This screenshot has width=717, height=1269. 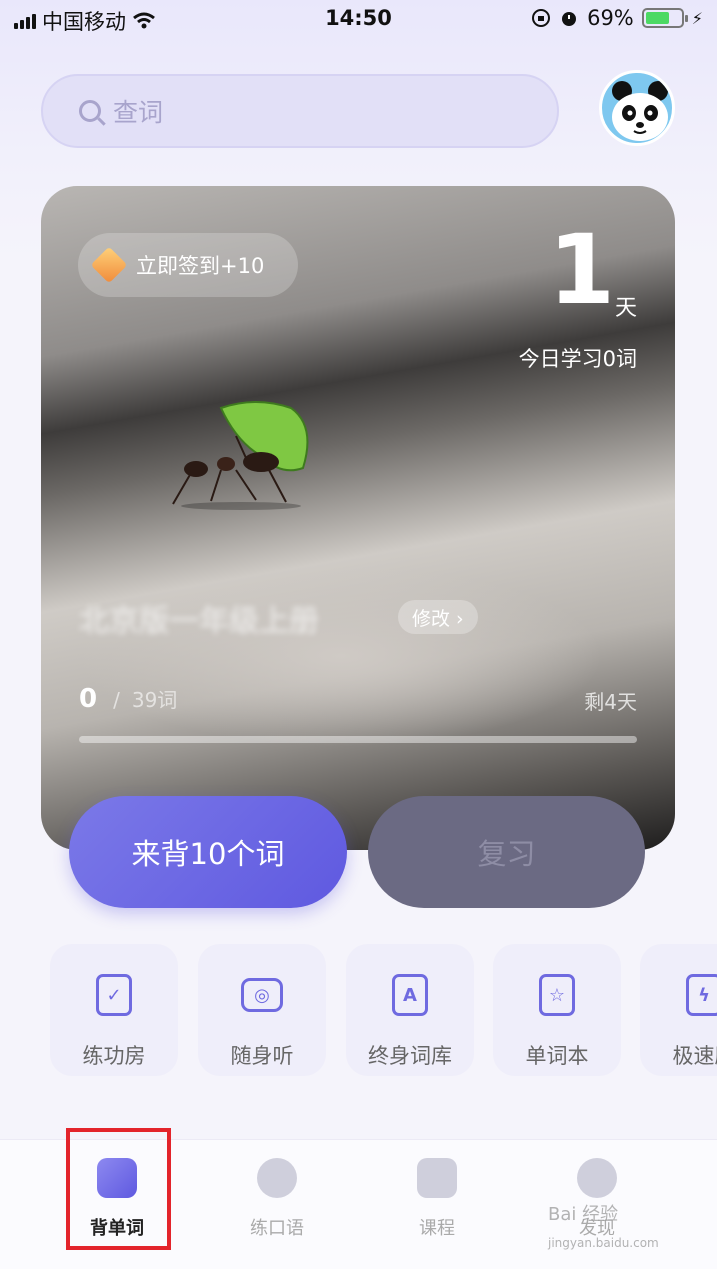 What do you see at coordinates (199, 621) in the screenshot?
I see `book-name: 北京版一年级上册` at bounding box center [199, 621].